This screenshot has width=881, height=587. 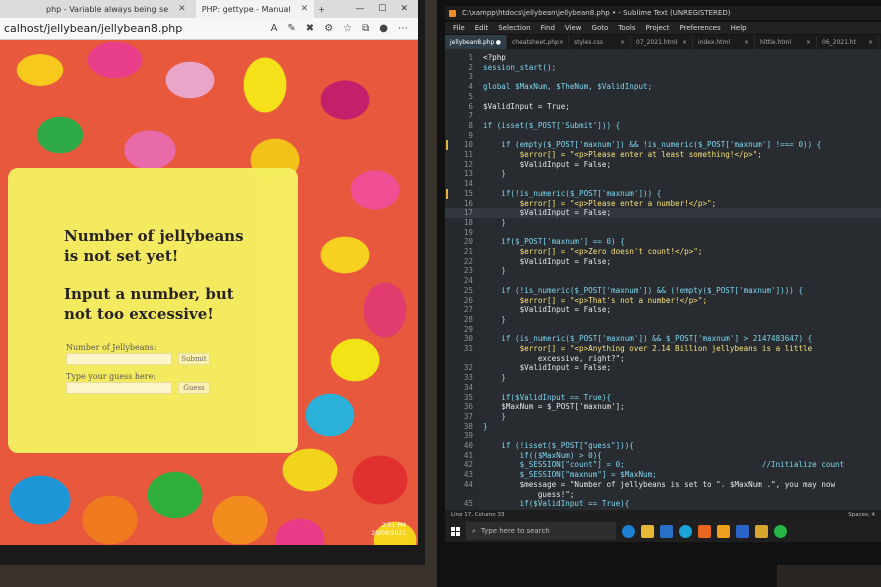 I want to click on menu-item-file: File, so click(x=459, y=28).